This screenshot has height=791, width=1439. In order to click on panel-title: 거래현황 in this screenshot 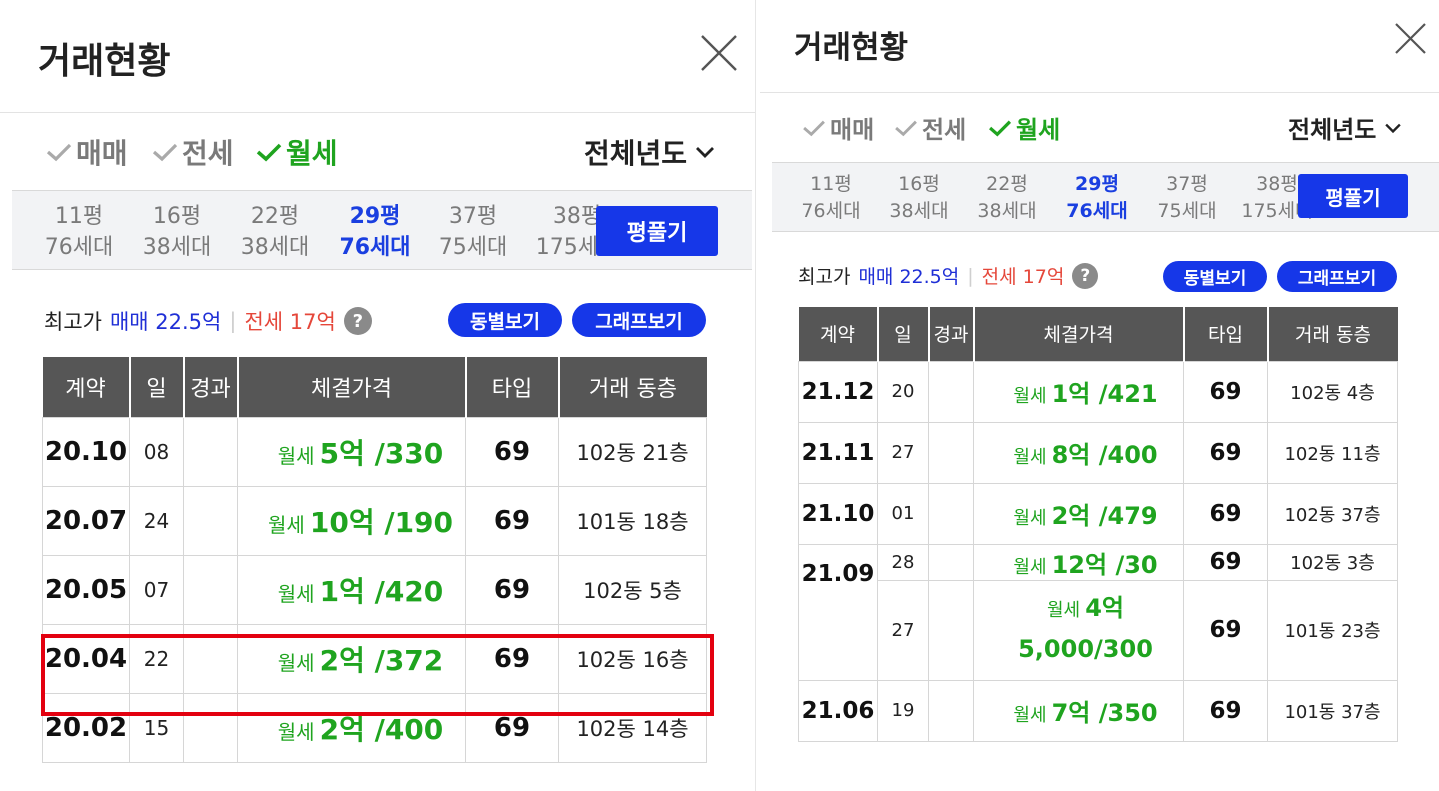, I will do `click(851, 48)`.